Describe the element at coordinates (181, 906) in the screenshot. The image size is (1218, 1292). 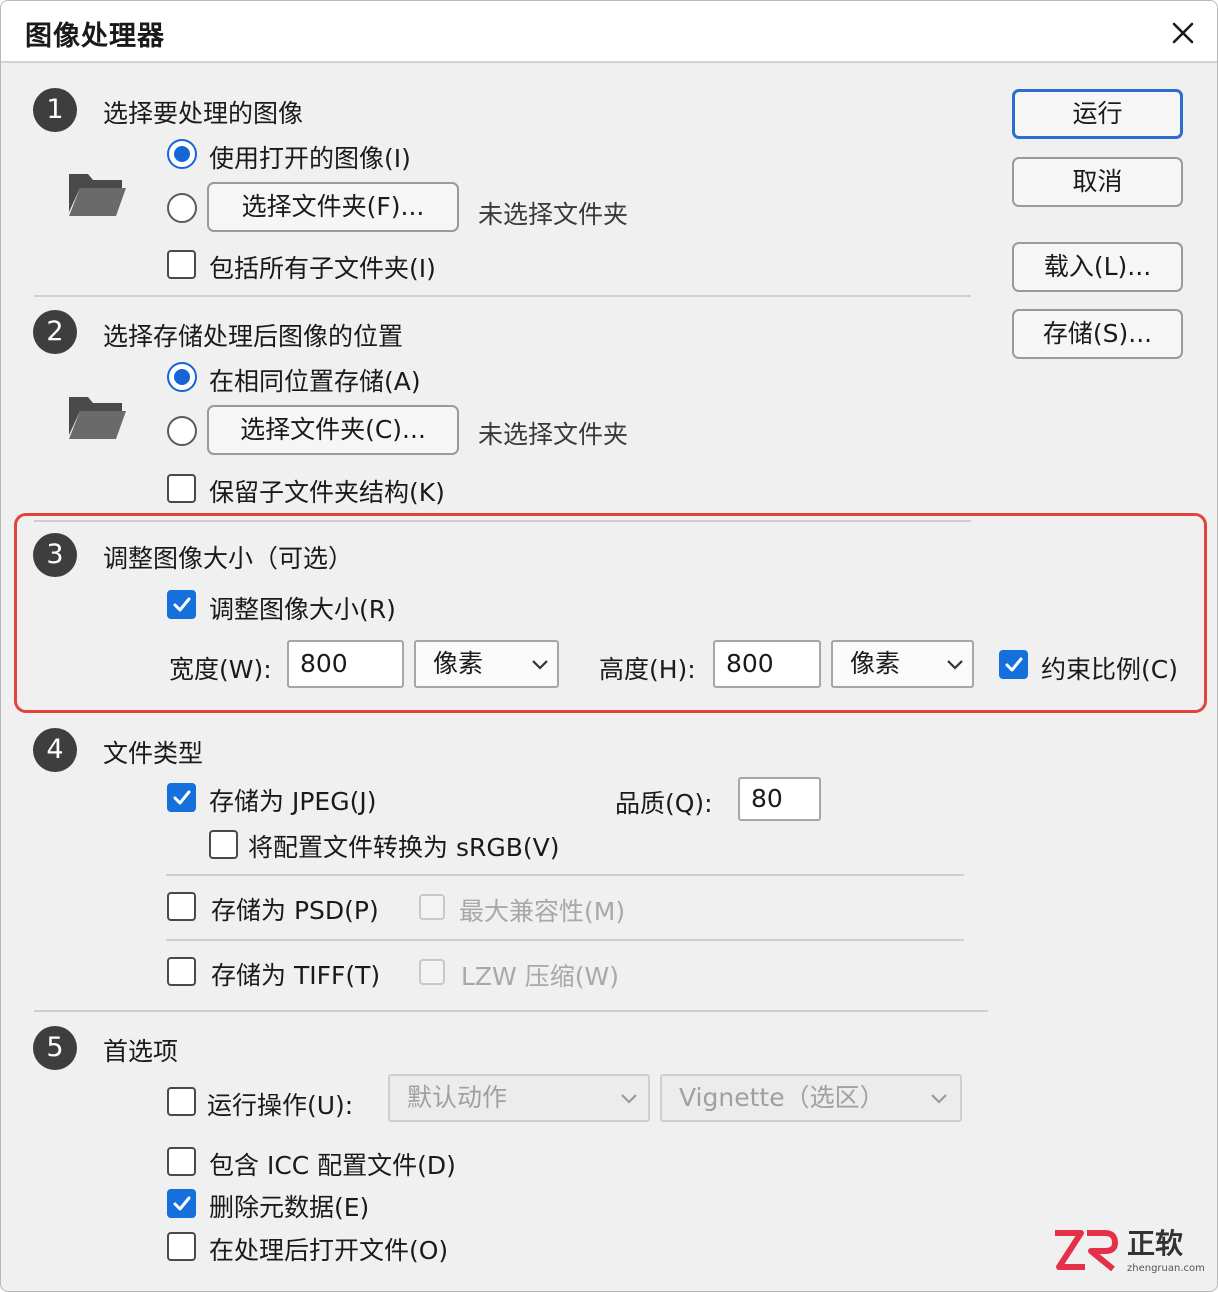
I see `save-psd-checkbox` at that location.